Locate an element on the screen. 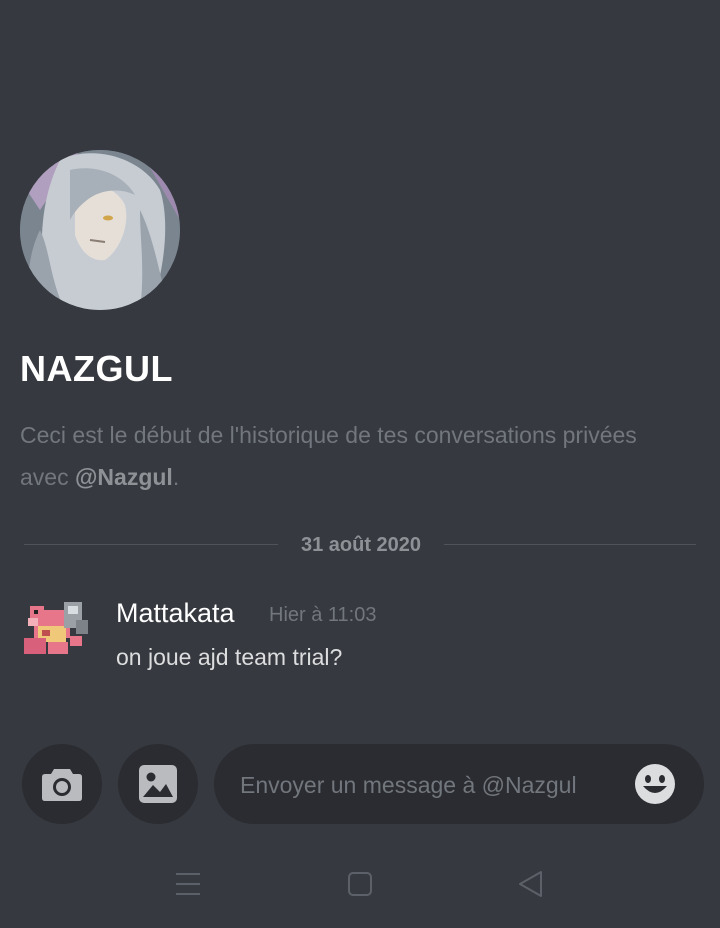 The width and height of the screenshot is (720, 928). emoji-icon is located at coordinates (655, 784).